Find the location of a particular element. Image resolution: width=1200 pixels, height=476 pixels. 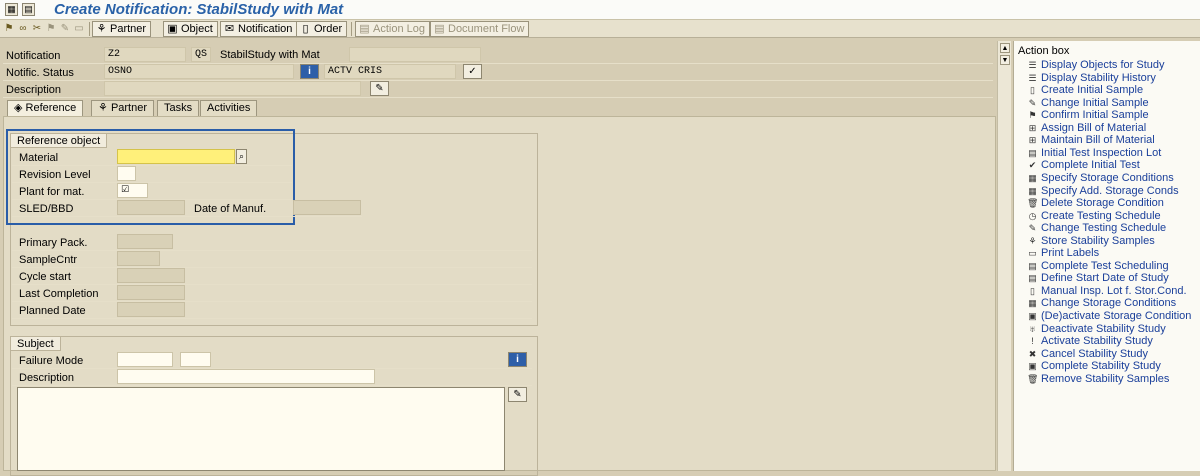

last-completion-field is located at coordinates (151, 292).